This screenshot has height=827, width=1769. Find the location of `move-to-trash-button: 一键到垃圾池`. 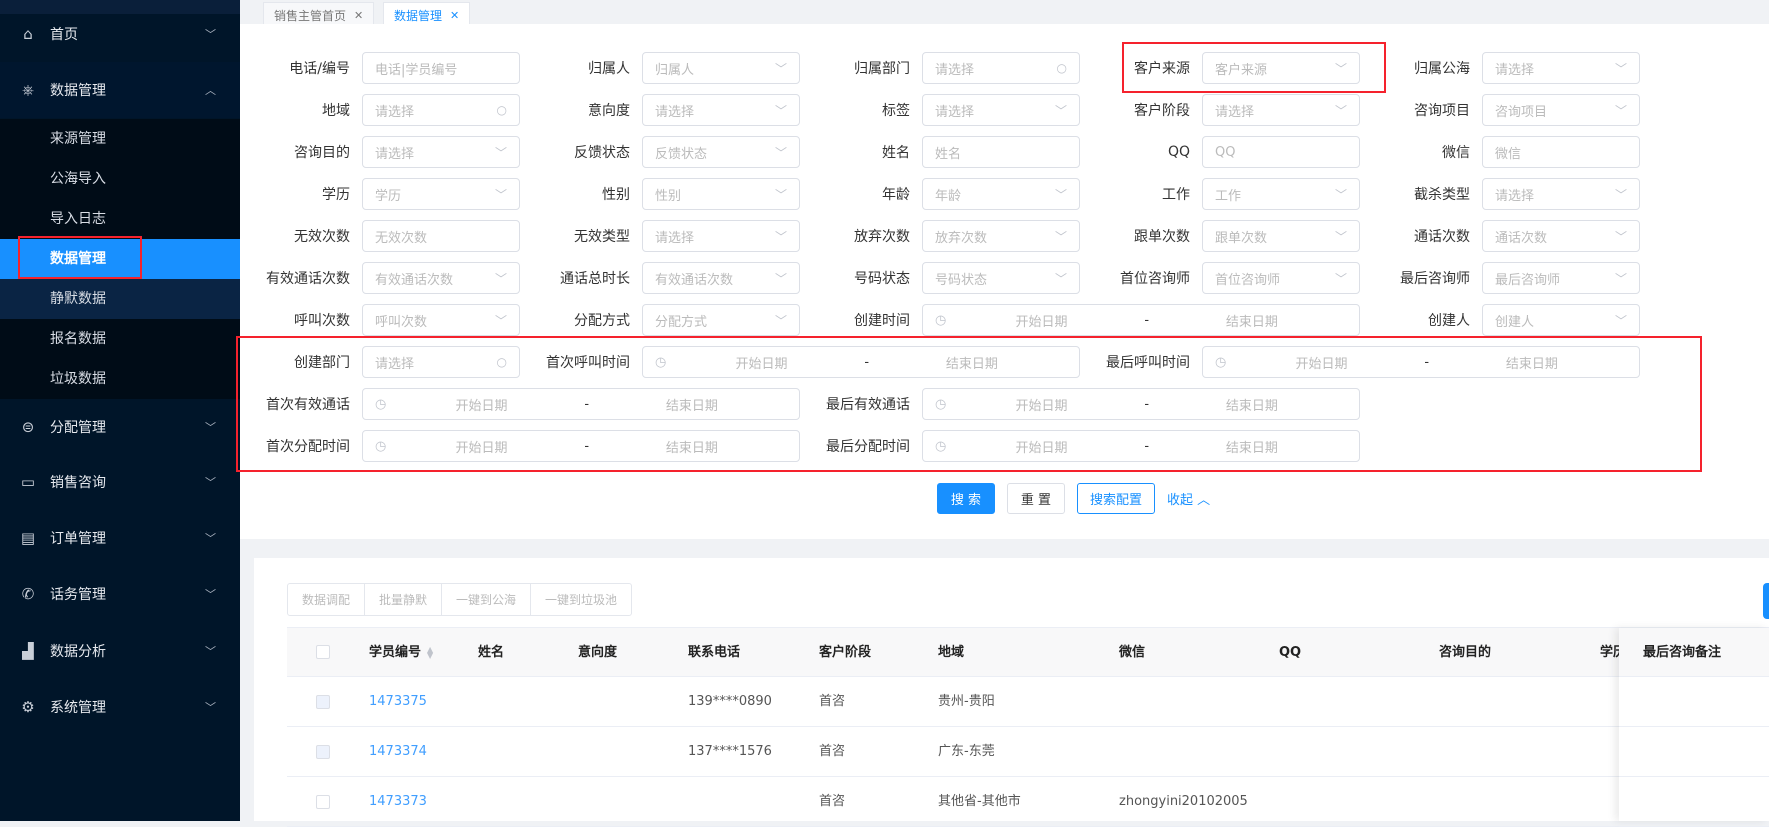

move-to-trash-button: 一键到垃圾池 is located at coordinates (581, 599).